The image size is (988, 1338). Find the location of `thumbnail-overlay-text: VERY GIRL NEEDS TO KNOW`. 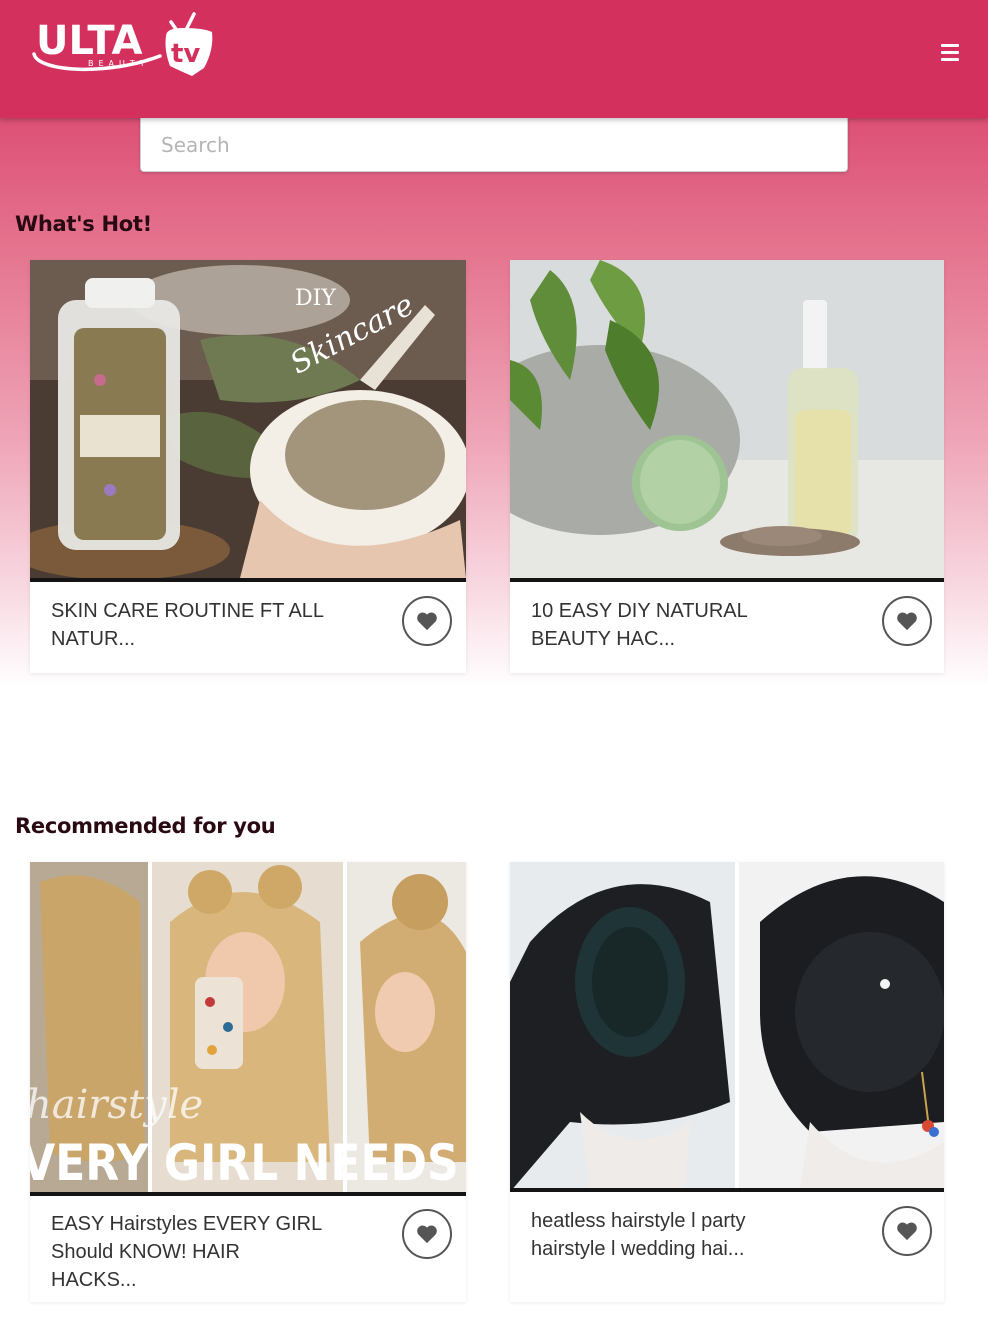

thumbnail-overlay-text: VERY GIRL NEEDS TO KNOW is located at coordinates (248, 1163).